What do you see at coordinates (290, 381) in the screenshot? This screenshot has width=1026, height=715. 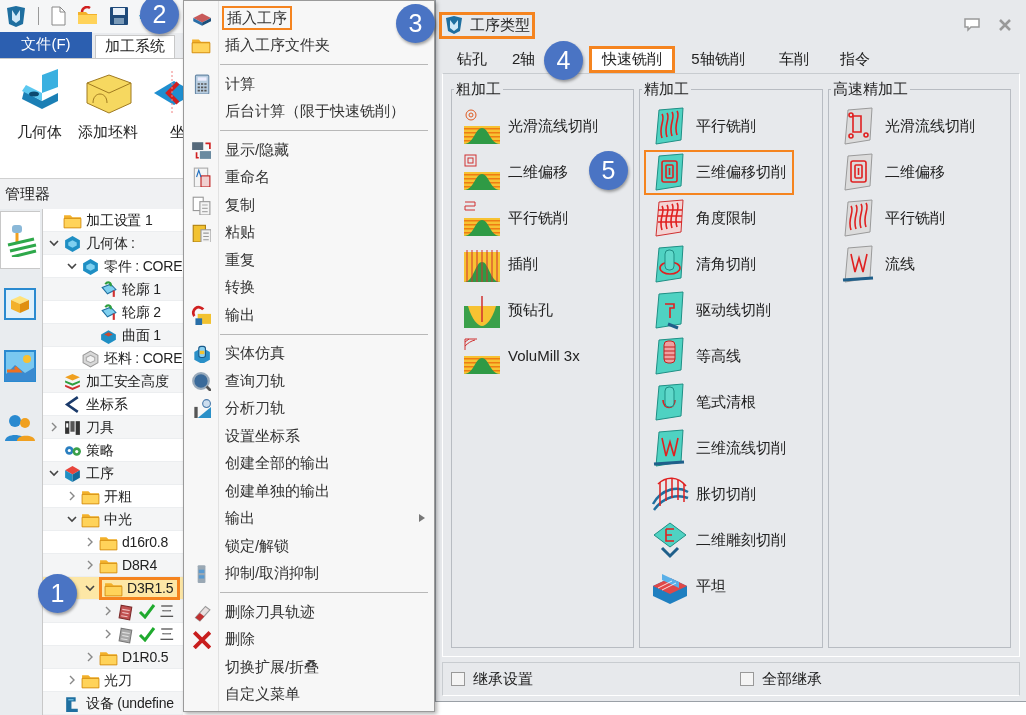 I see `menu-item: 查询刀轨` at bounding box center [290, 381].